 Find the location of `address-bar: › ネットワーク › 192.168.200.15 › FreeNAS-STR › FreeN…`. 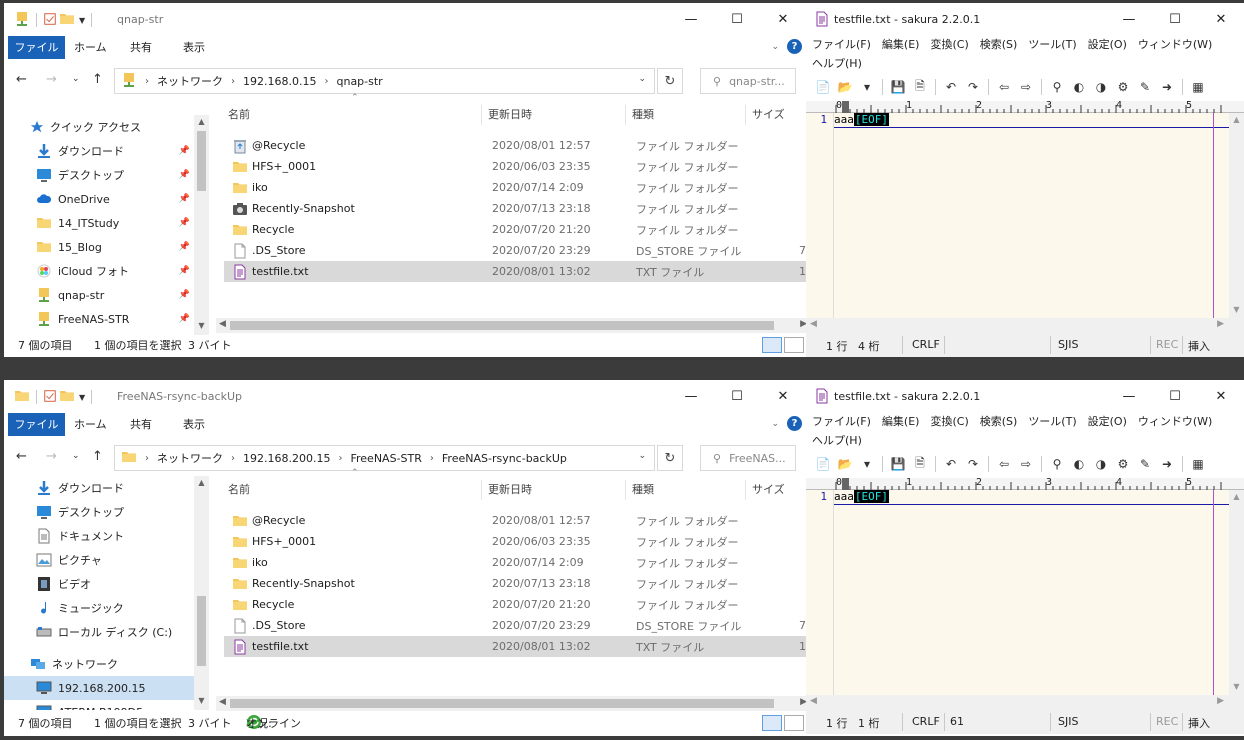

address-bar: › ネットワーク › 192.168.200.15 › FreeNAS-STR › FreeN… is located at coordinates (384, 458).